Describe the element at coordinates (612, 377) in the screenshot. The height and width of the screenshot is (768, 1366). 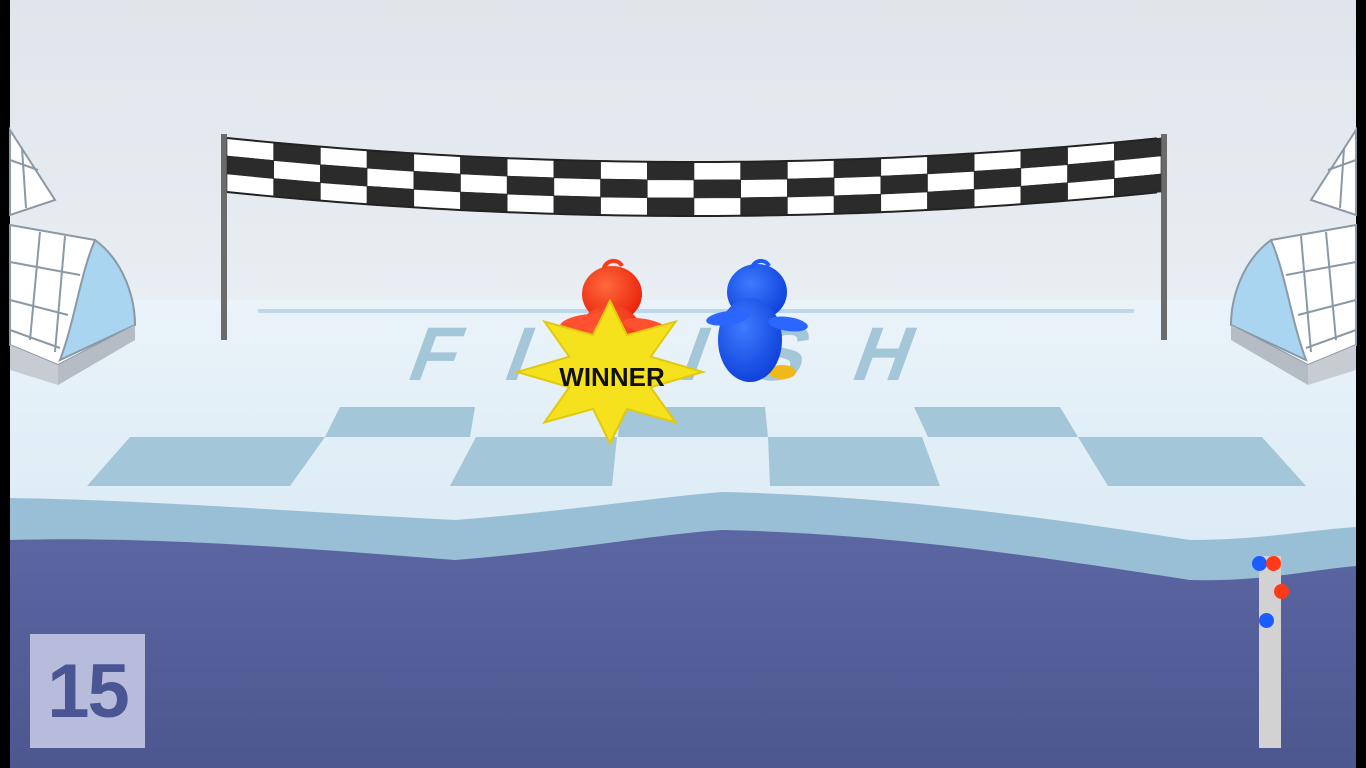
I see `winner-label: WINNER` at that location.